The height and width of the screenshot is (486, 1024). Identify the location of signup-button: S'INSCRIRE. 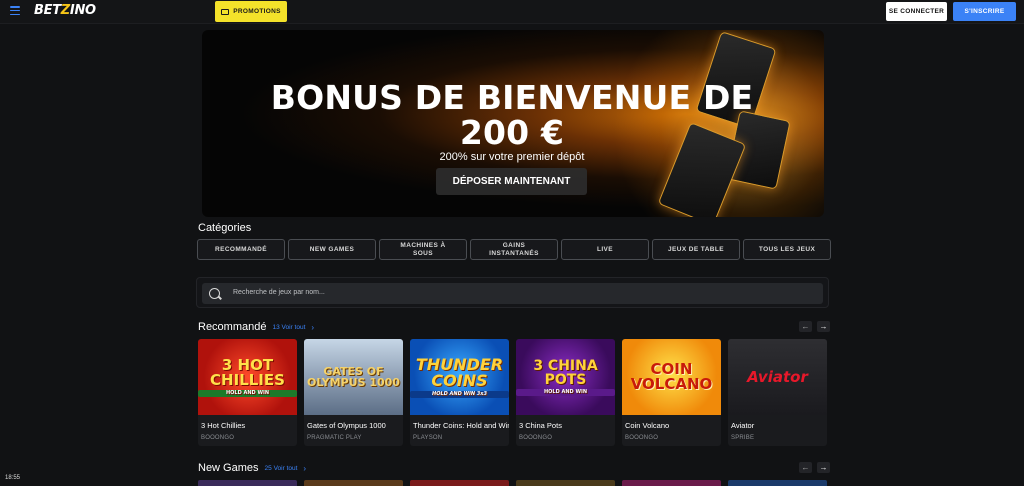
(984, 11).